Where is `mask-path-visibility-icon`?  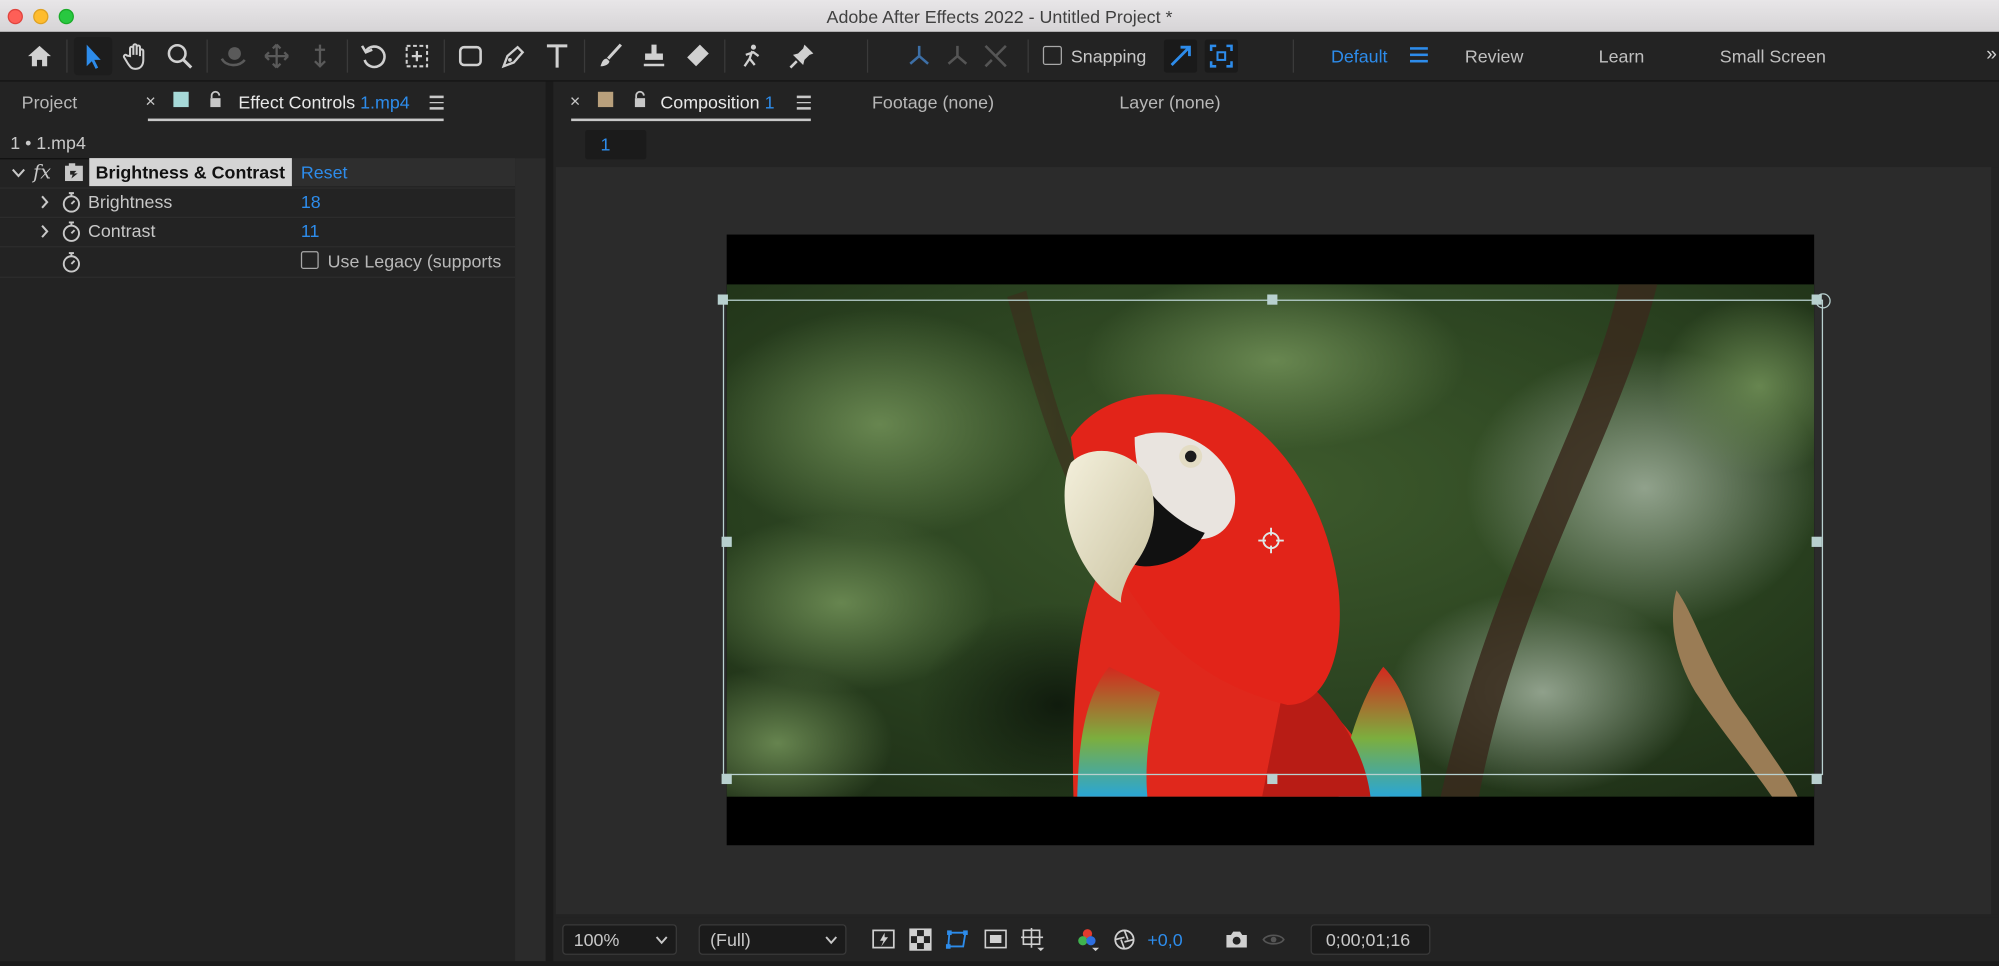 mask-path-visibility-icon is located at coordinates (957, 940).